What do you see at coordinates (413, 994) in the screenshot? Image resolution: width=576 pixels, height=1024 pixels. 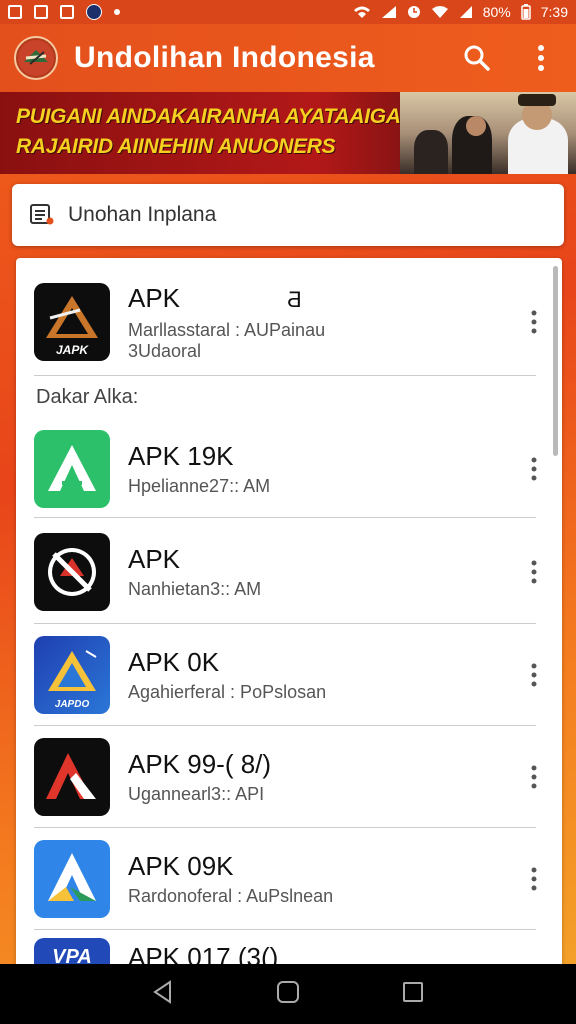 I see `recents-icon` at bounding box center [413, 994].